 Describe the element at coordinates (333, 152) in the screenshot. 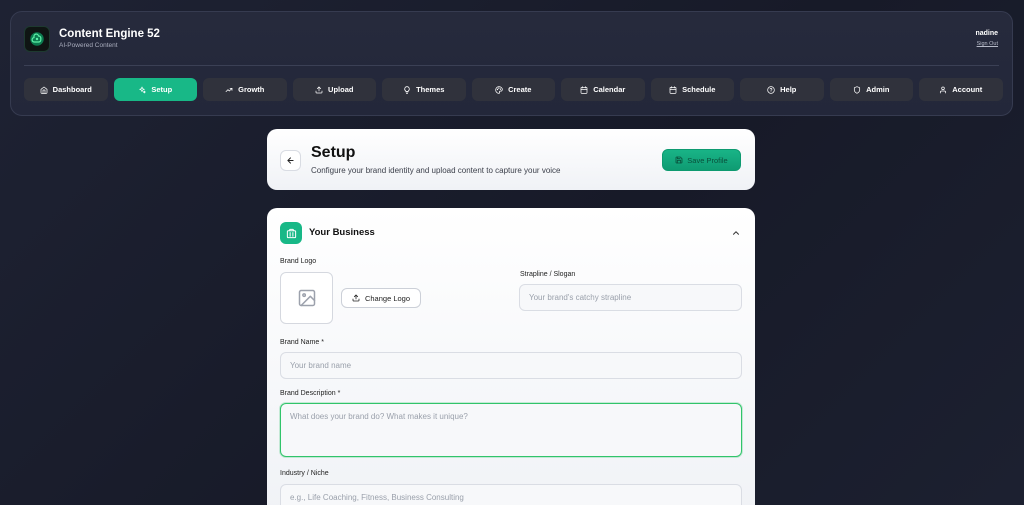

I see `page-title: Setup` at that location.